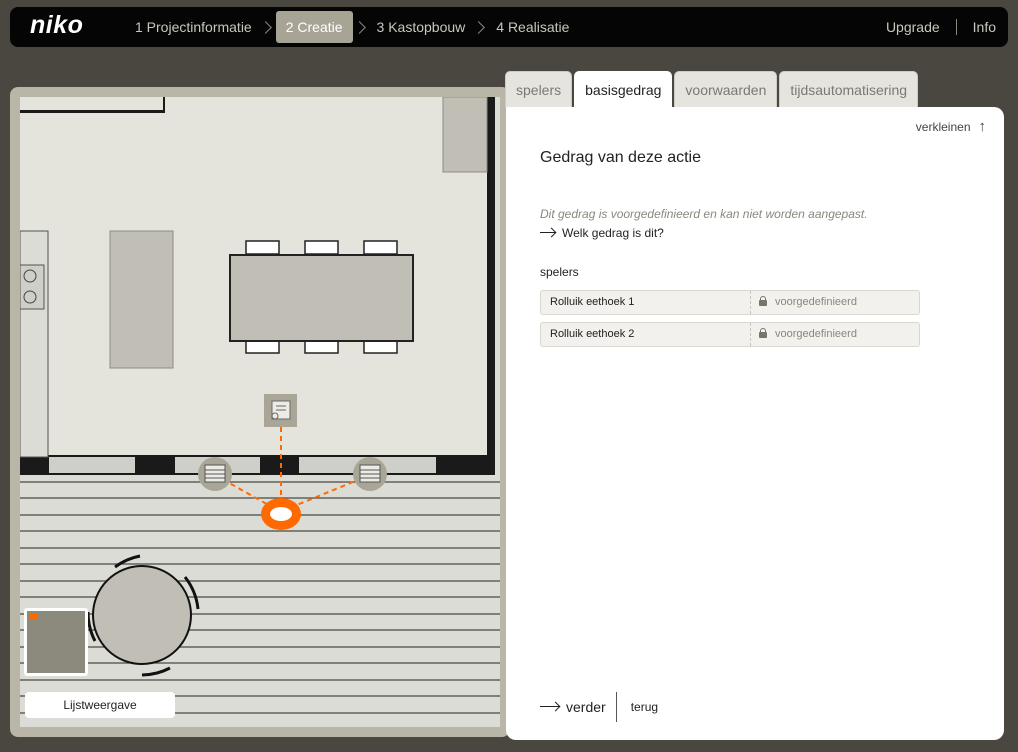 Image resolution: width=1018 pixels, height=752 pixels. What do you see at coordinates (620, 157) in the screenshot?
I see `panel-title: Gedrag van deze actie` at bounding box center [620, 157].